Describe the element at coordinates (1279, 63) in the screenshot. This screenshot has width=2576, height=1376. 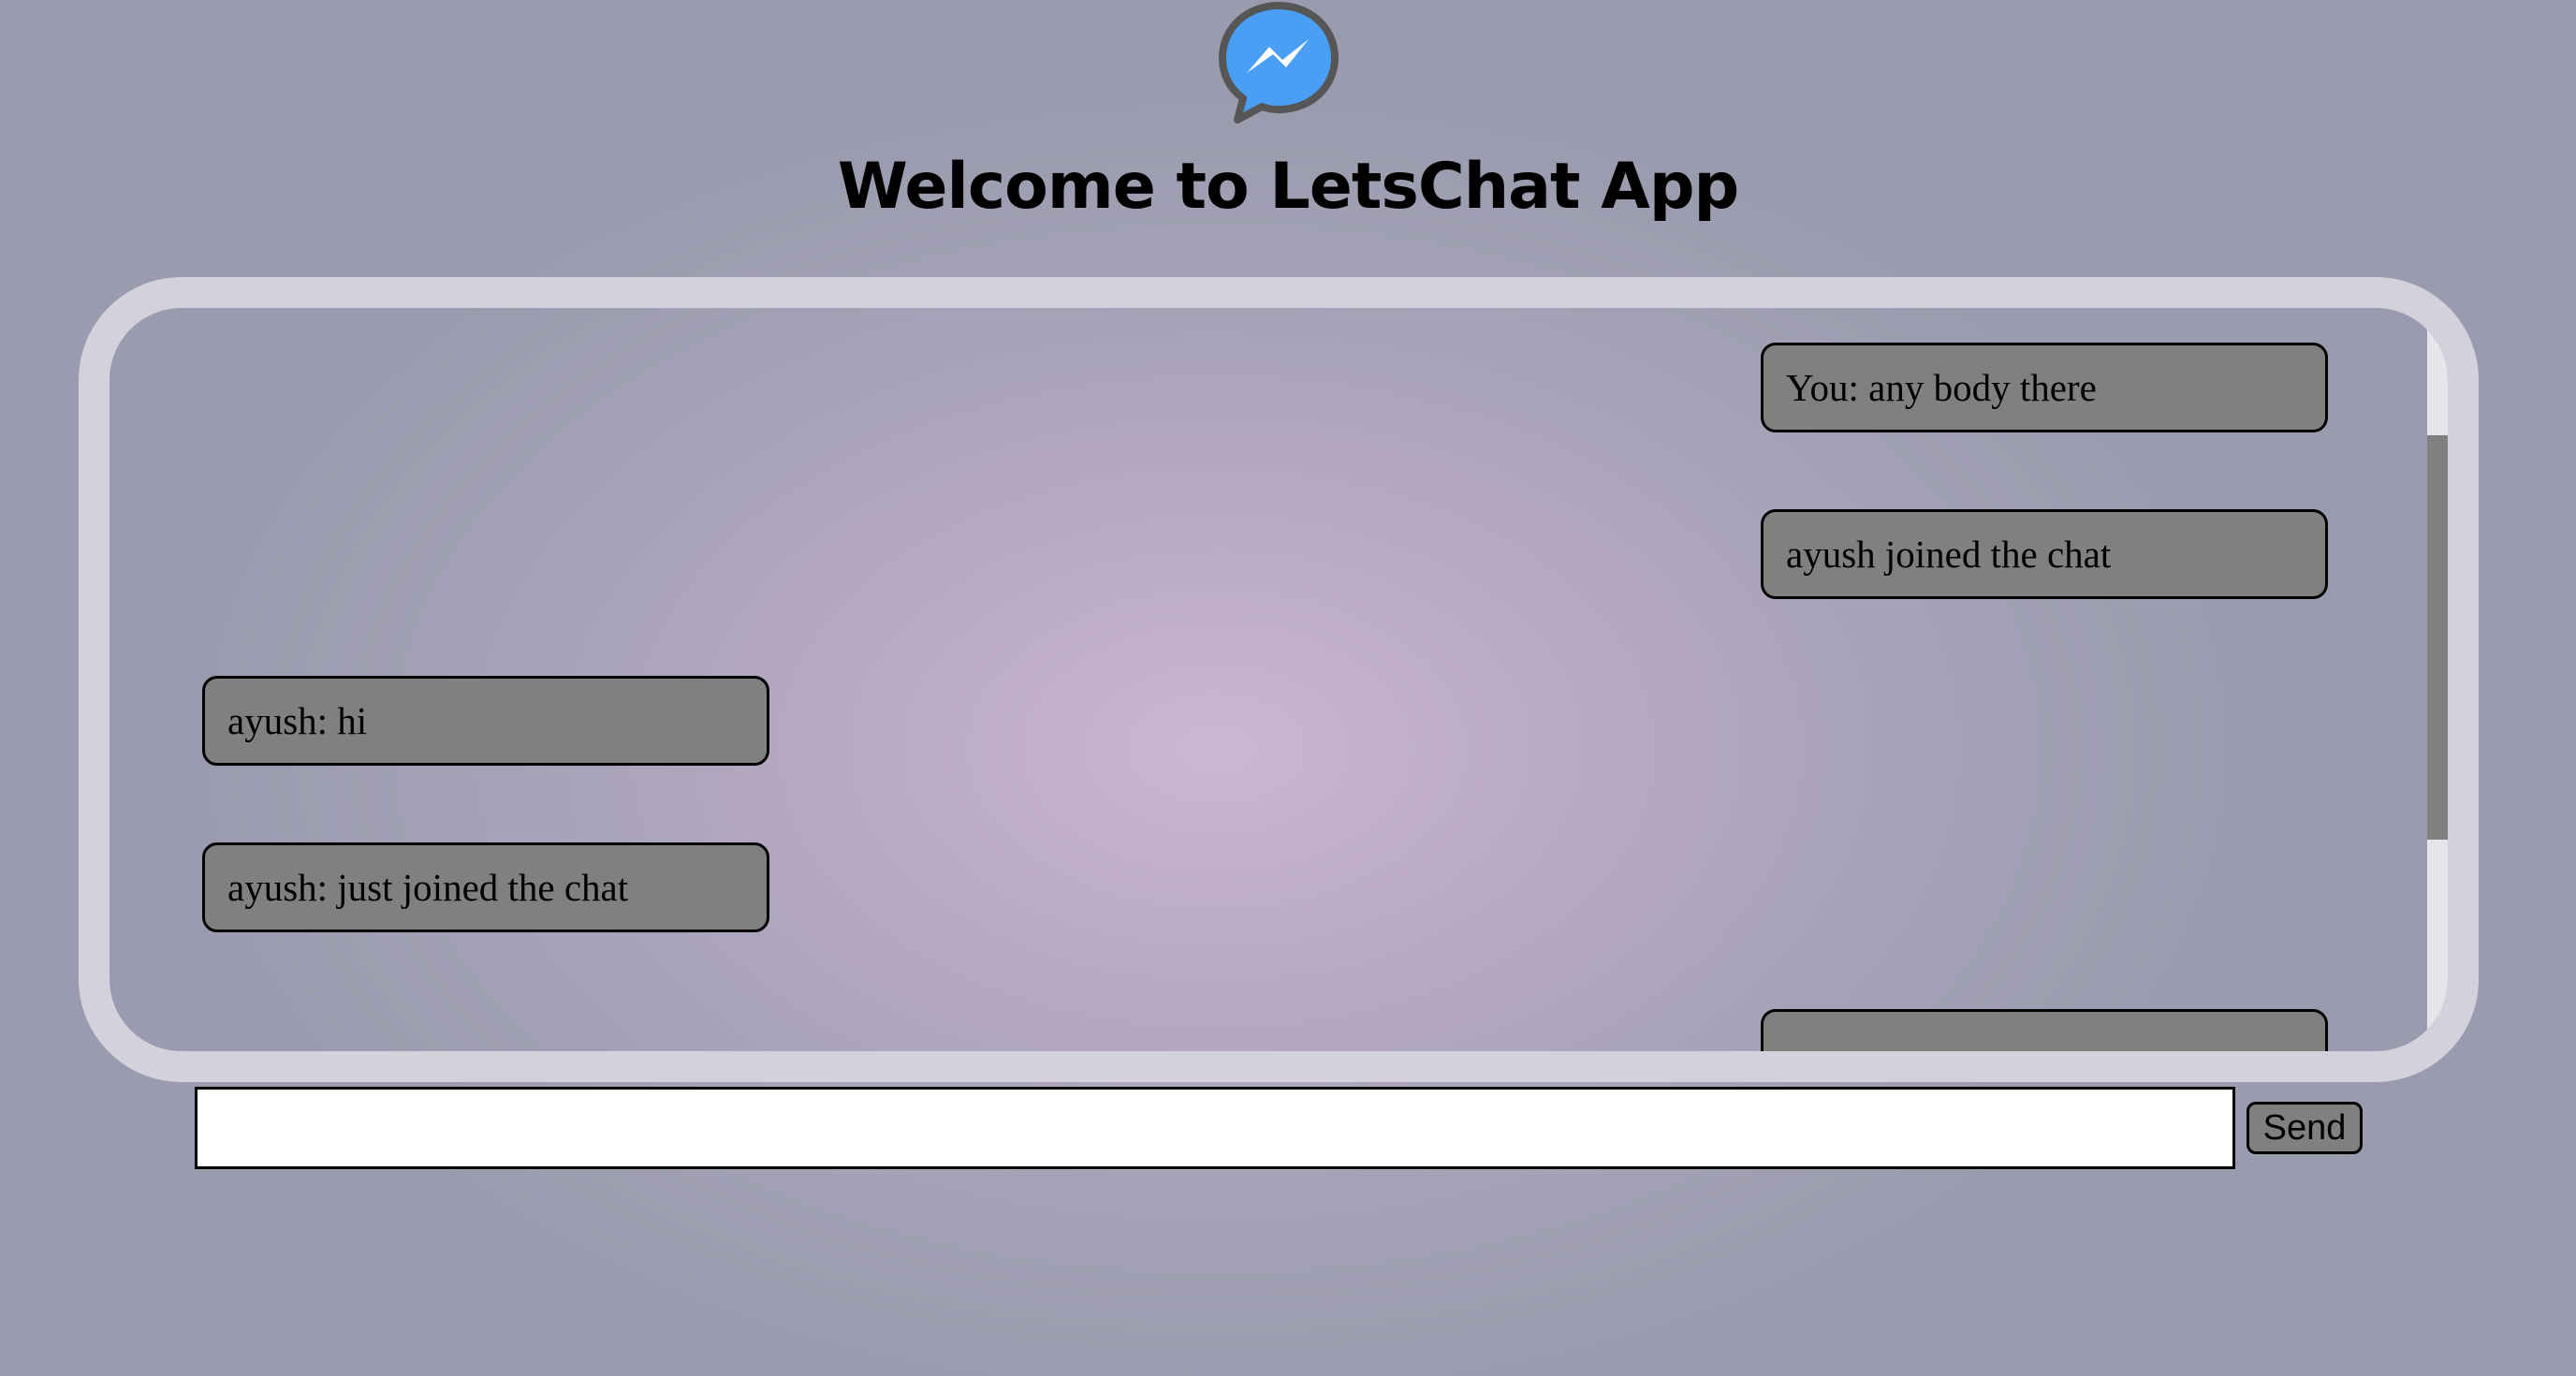
I see `messenger-logo-icon` at that location.